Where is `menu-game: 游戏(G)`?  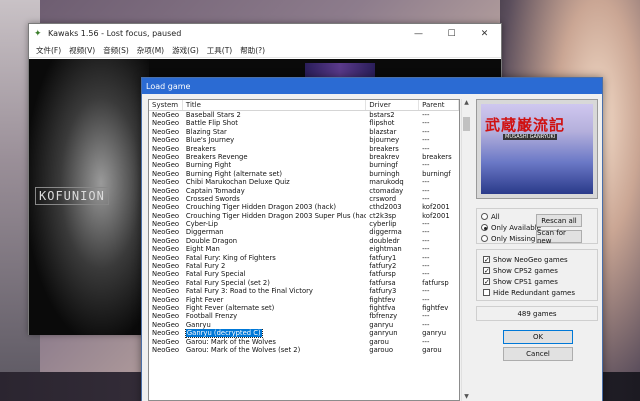
menu-game: 游戏(G) is located at coordinates (185, 50).